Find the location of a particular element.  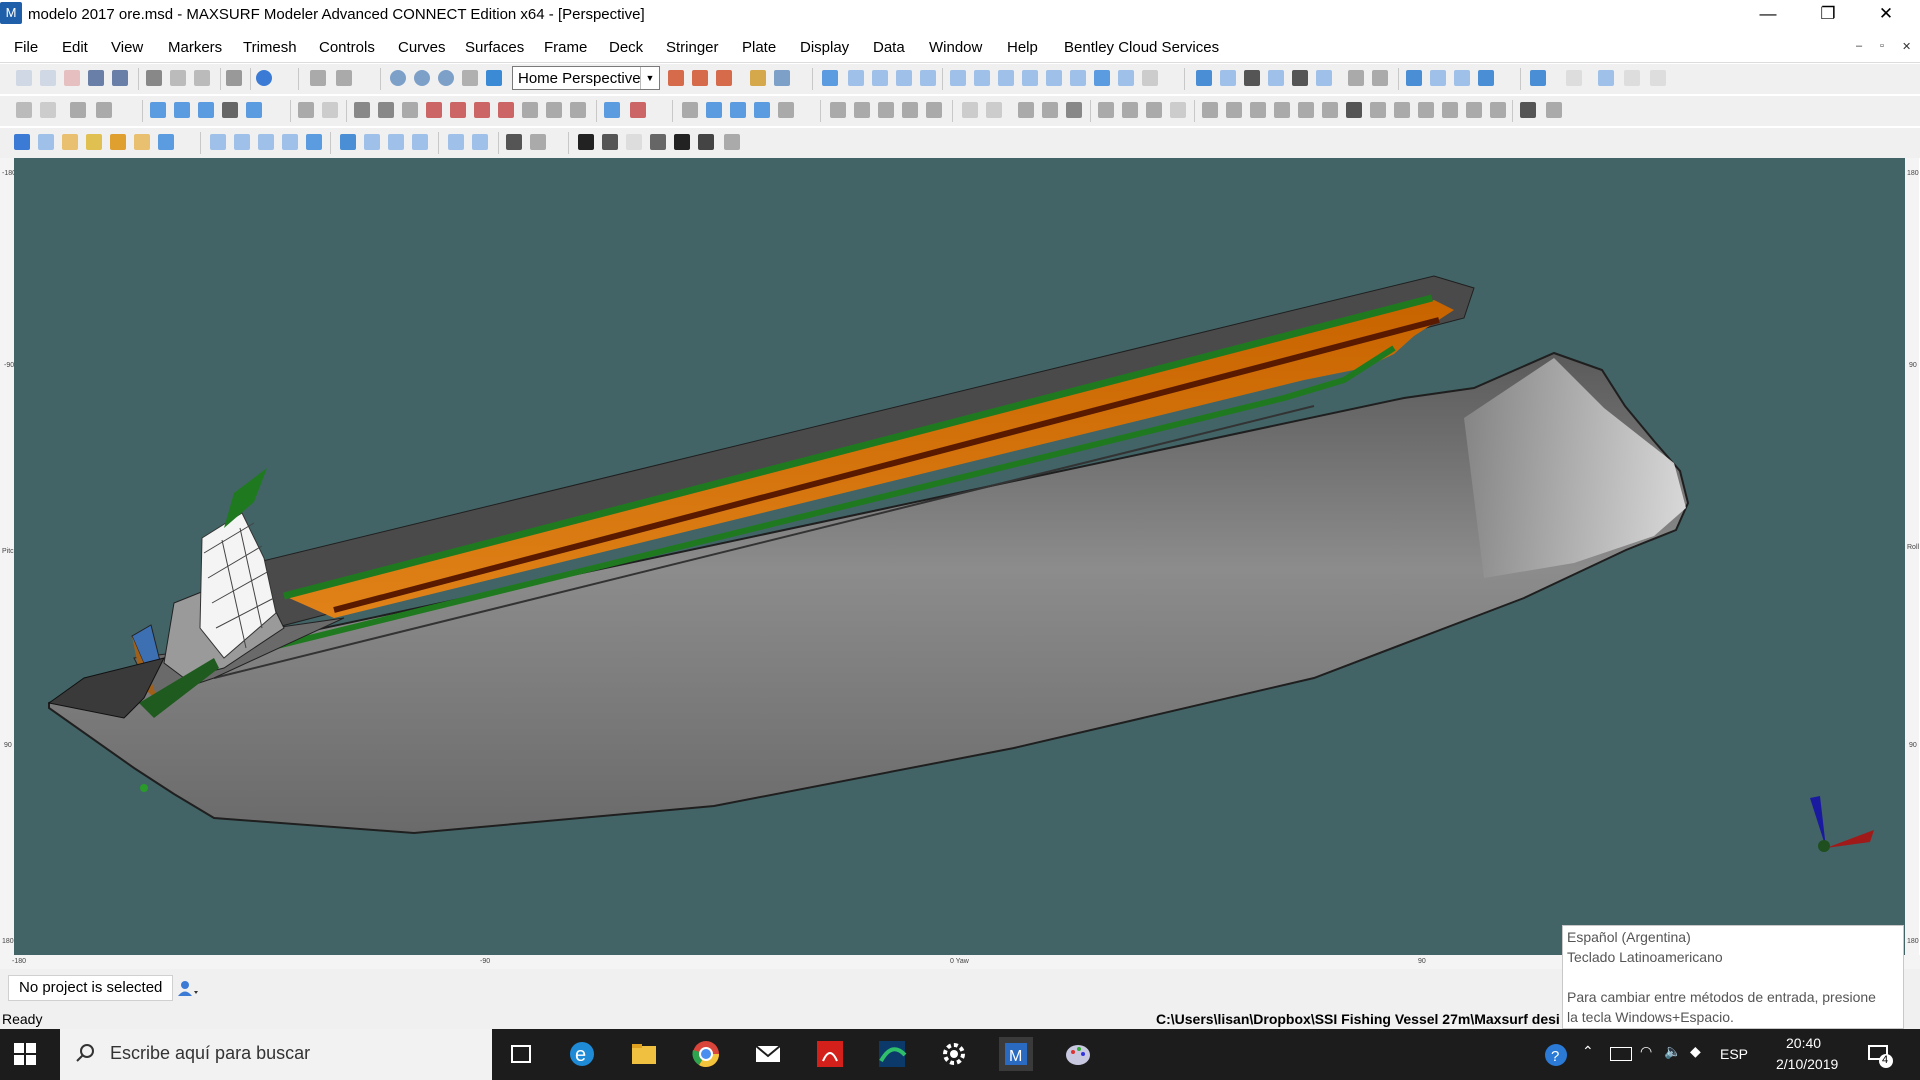

move-cols-icon is located at coordinates (206, 110).